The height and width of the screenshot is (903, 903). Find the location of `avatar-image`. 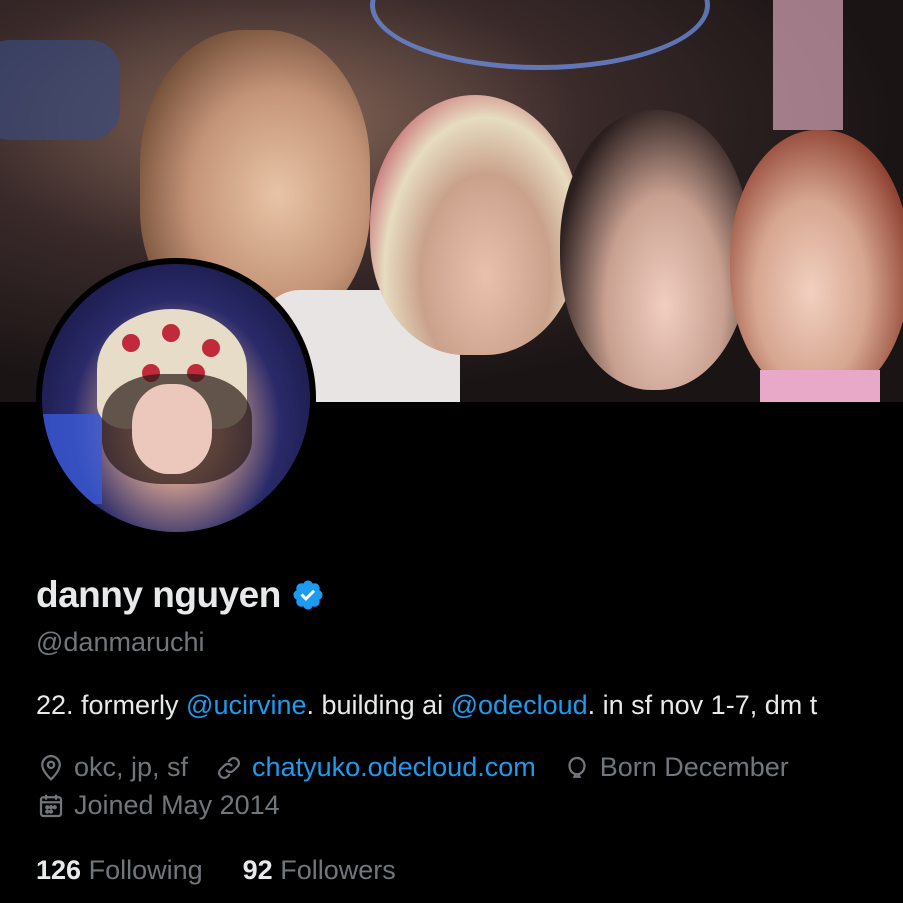

avatar-image is located at coordinates (176, 398).